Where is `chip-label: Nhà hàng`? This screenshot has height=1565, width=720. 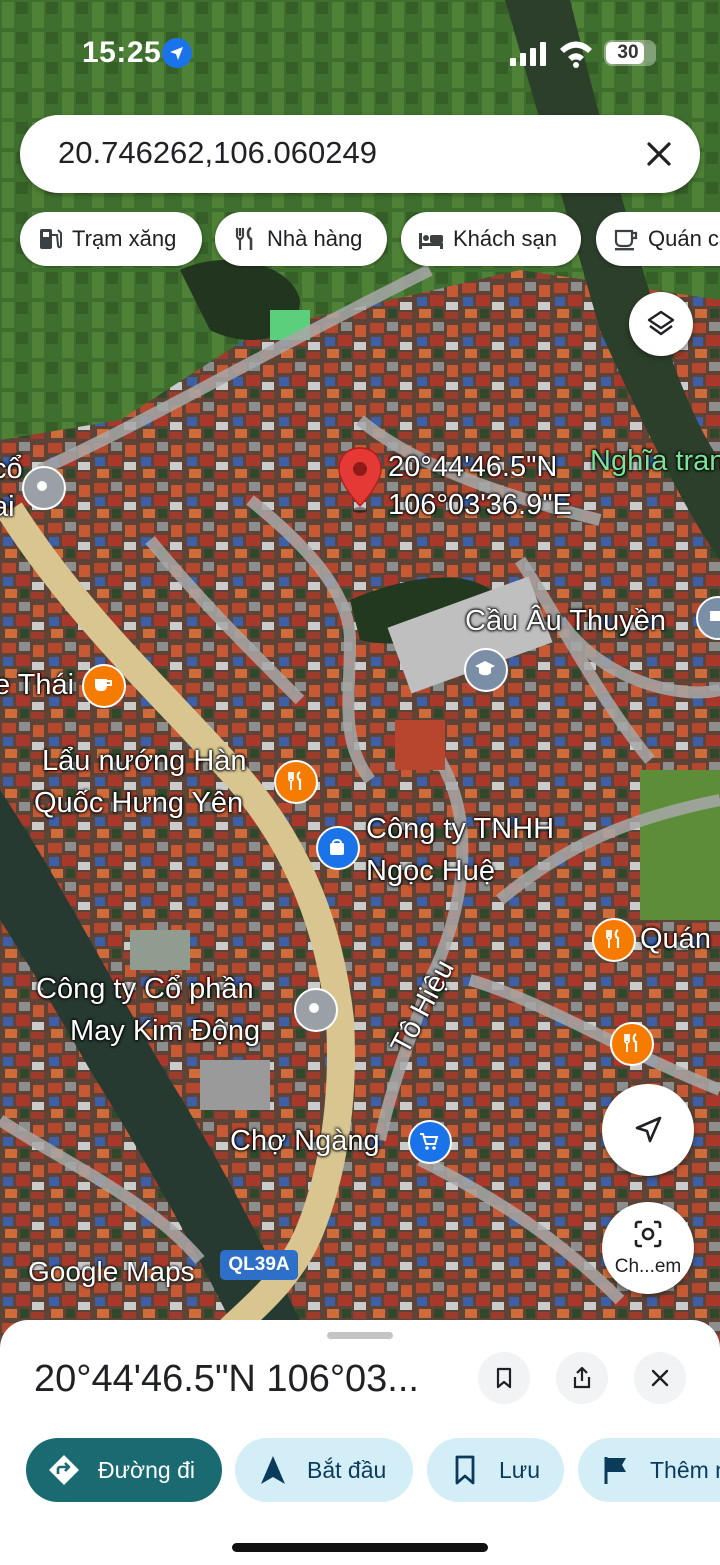 chip-label: Nhà hàng is located at coordinates (315, 238).